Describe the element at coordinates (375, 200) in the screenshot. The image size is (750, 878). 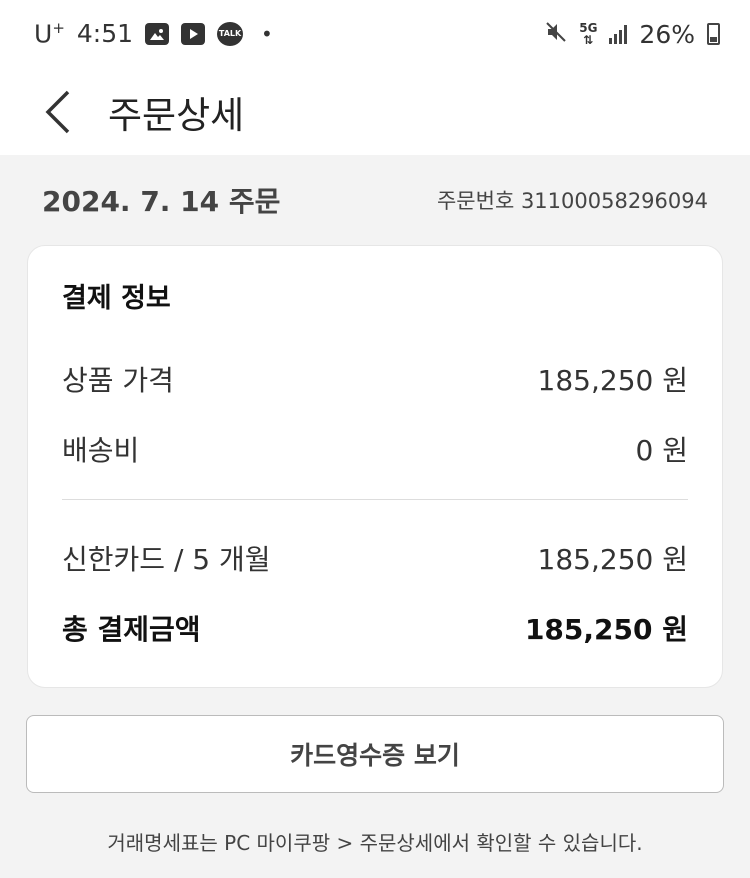
I see `order-info: 2024. 7. 14 주문 주문번호 31100058296094` at that location.